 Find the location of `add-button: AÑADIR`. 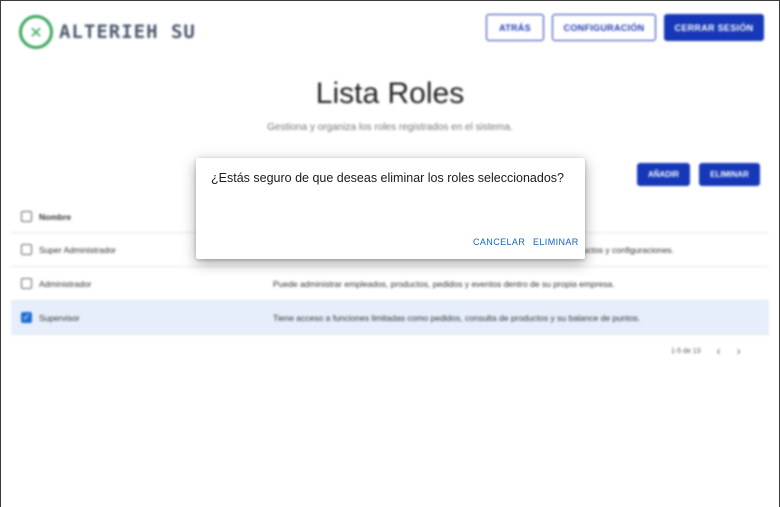

add-button: AÑADIR is located at coordinates (663, 174).